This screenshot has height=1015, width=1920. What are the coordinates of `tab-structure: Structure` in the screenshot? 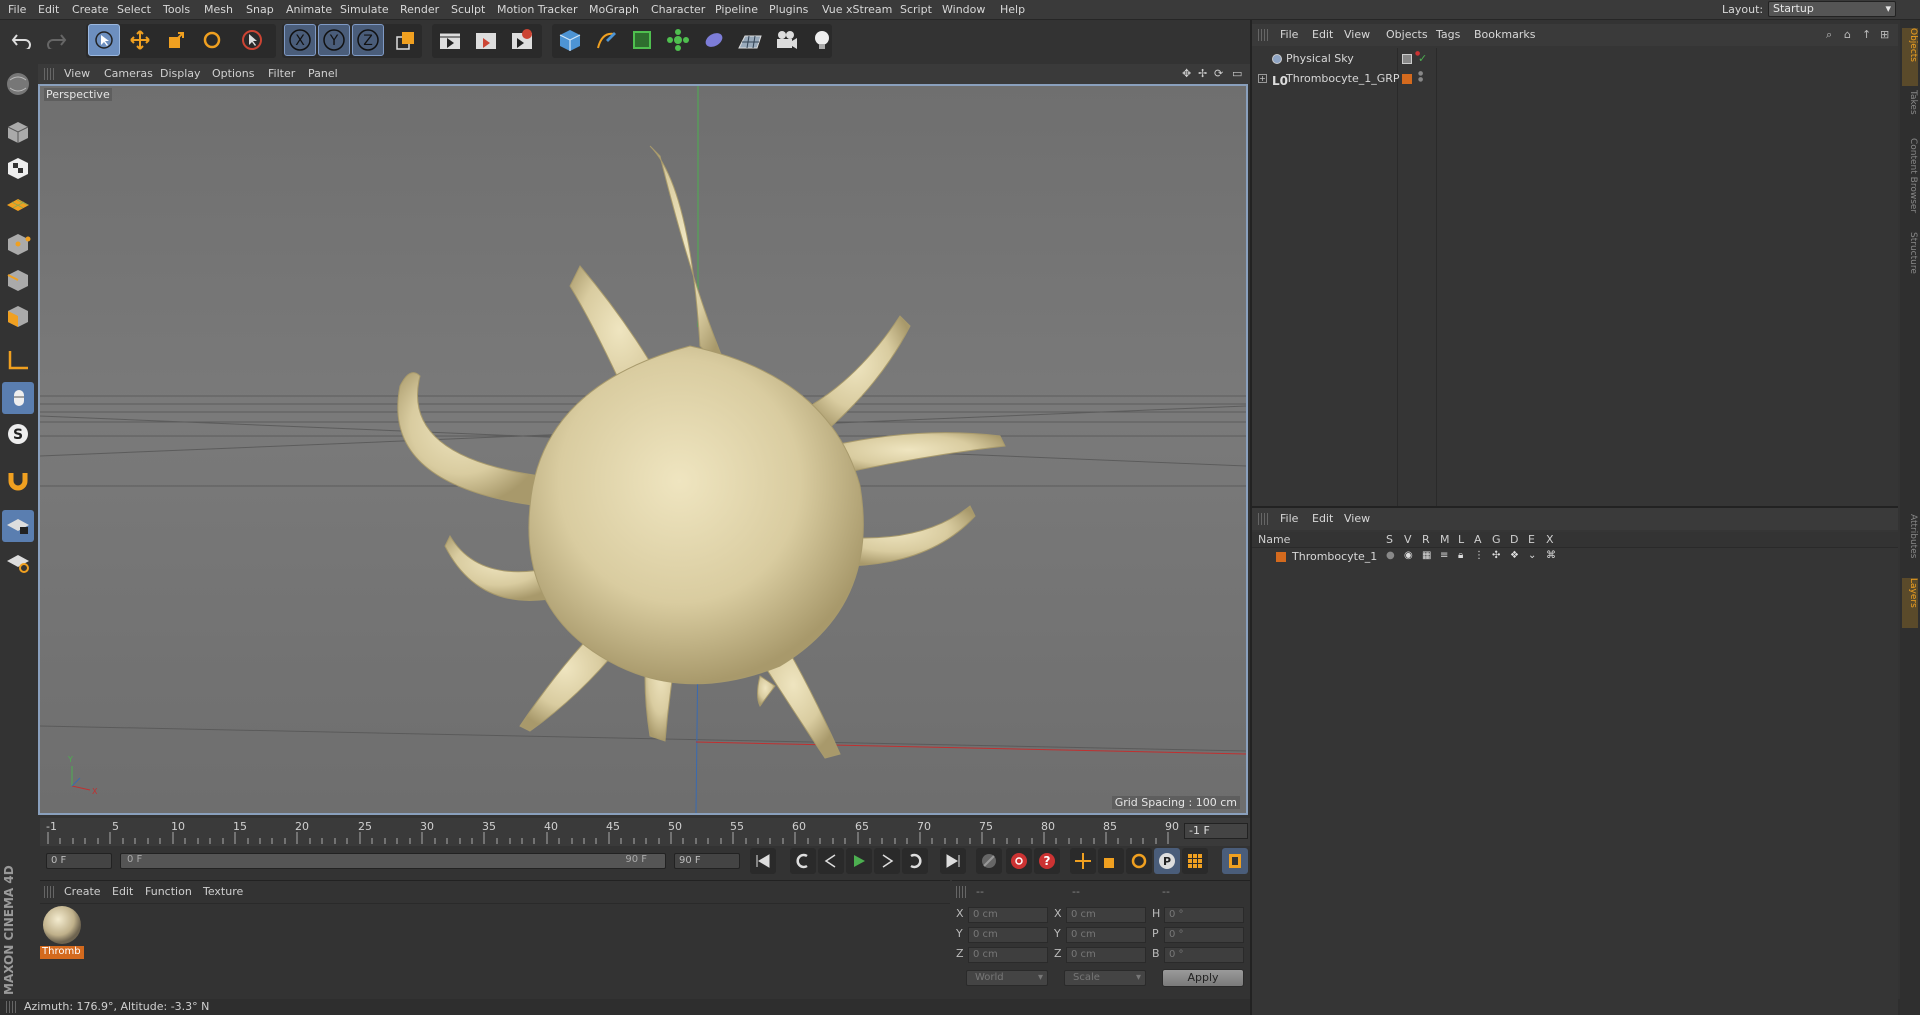 It's located at (1910, 260).